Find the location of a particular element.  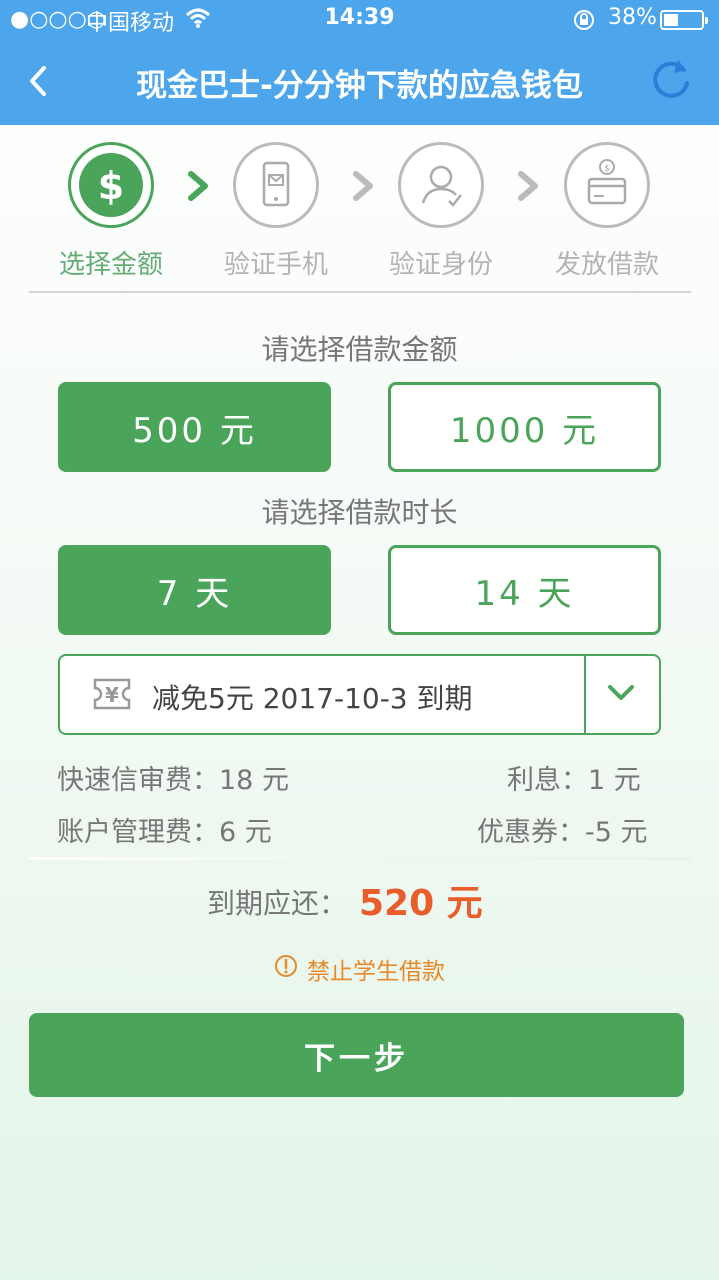

chevron-down-icon is located at coordinates (621, 693).